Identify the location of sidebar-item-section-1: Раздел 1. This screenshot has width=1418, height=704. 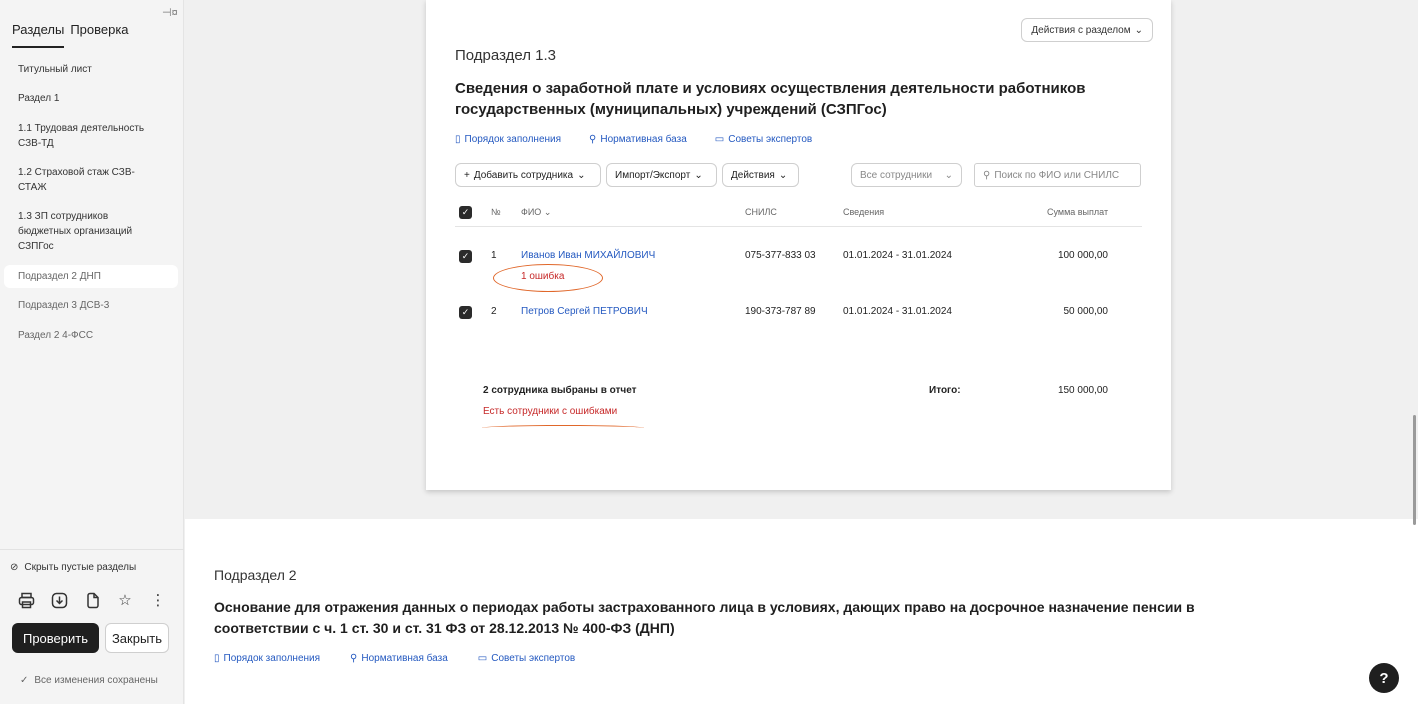
(38, 98).